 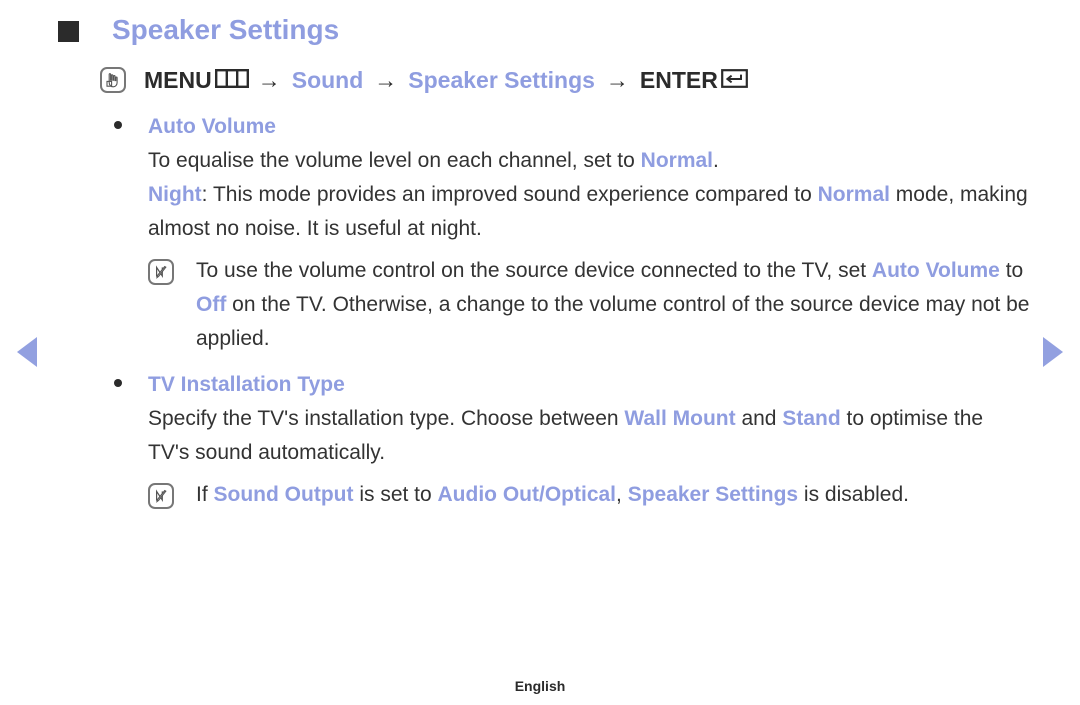 What do you see at coordinates (226, 29) in the screenshot?
I see `page-title: Speaker Settings` at bounding box center [226, 29].